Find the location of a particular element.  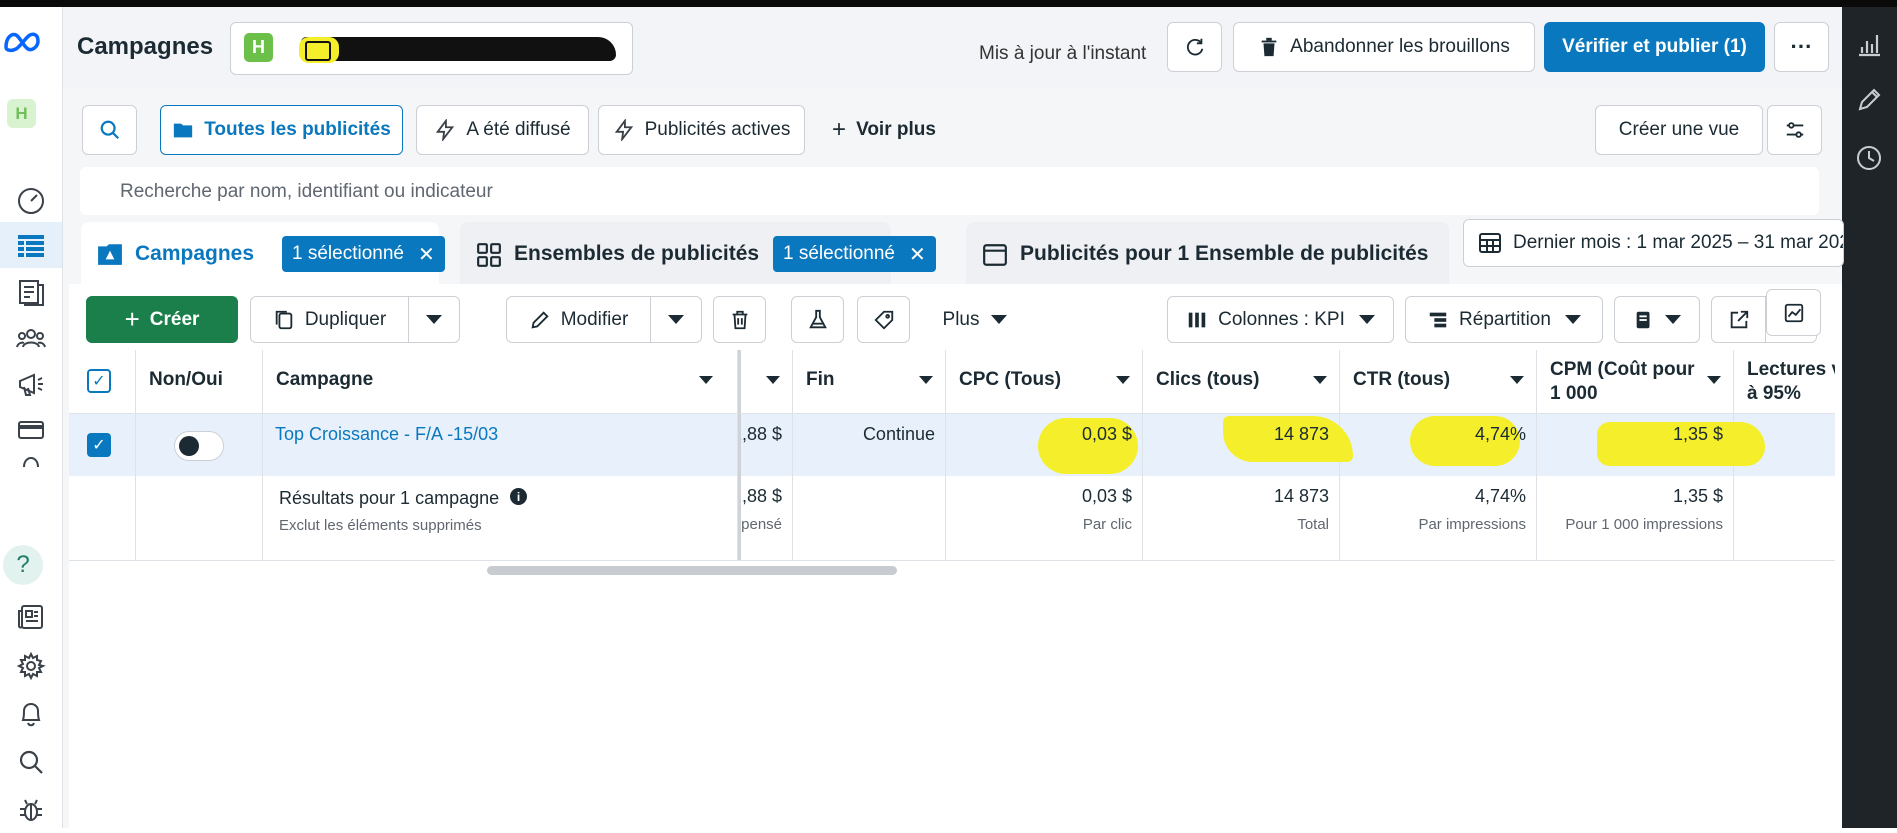

more-actions-label: Plus is located at coordinates (961, 319).